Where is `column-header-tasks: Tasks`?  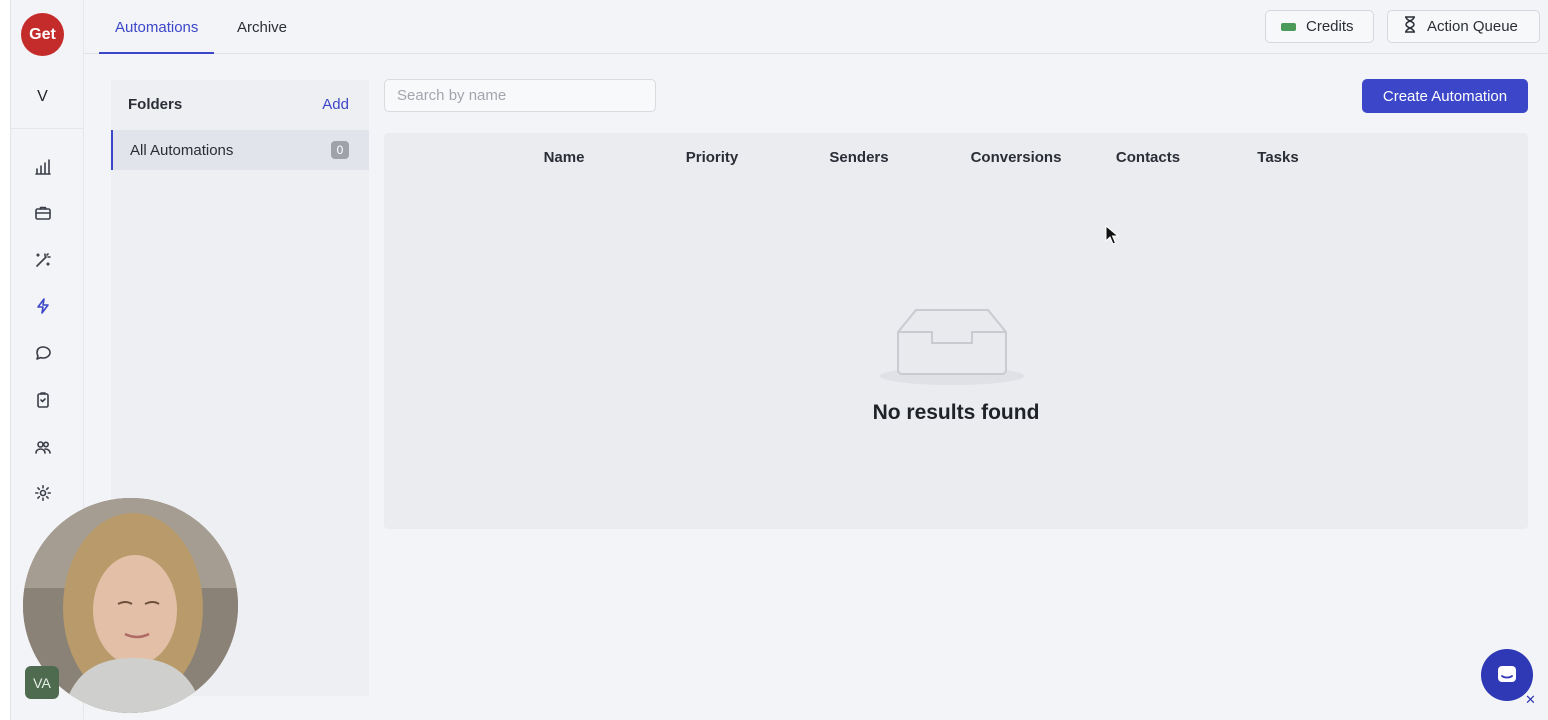 column-header-tasks: Tasks is located at coordinates (1277, 157).